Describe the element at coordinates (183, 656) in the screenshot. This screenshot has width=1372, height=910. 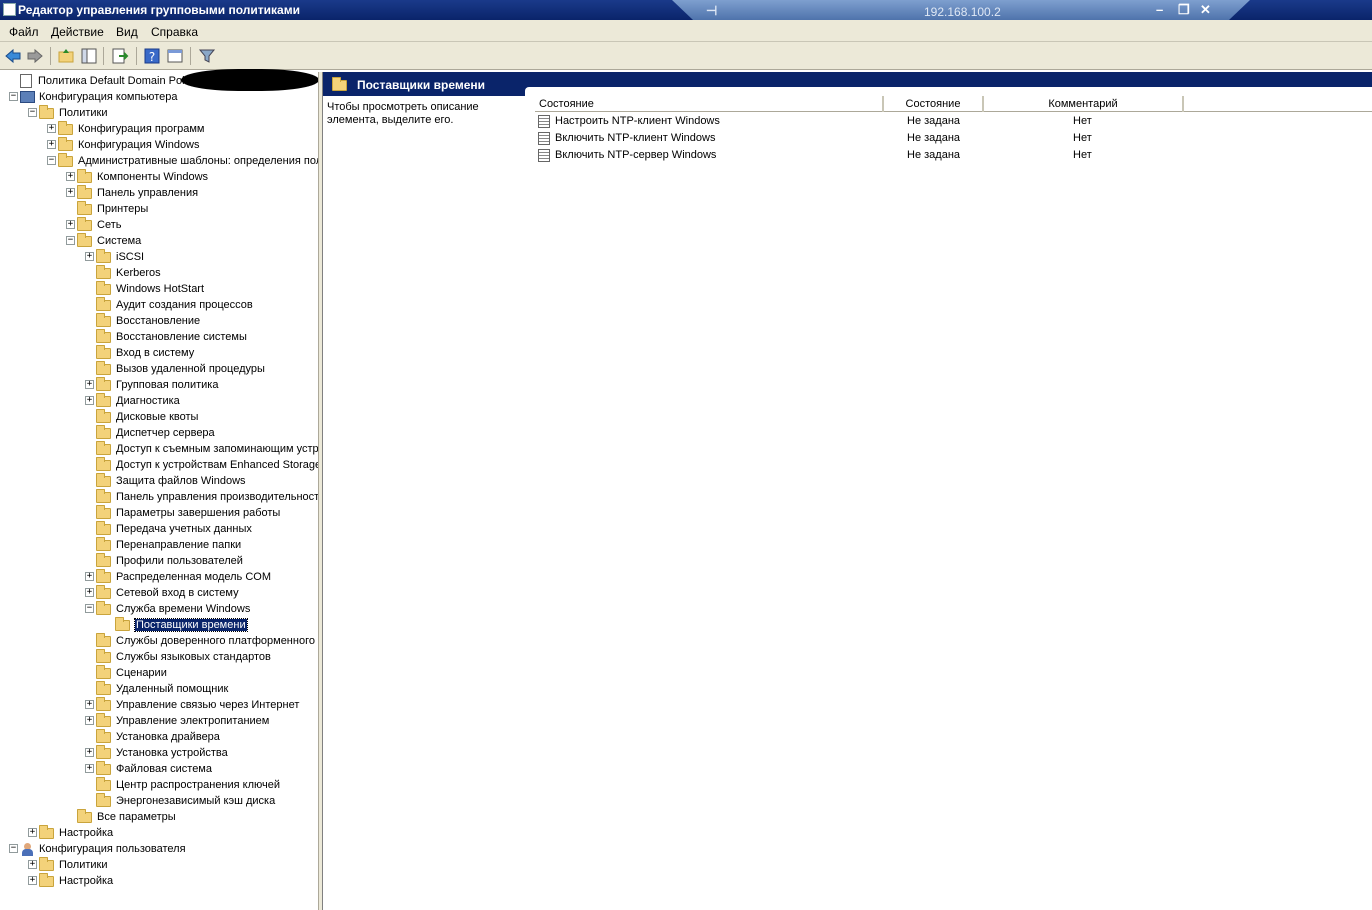
I see `tree-node: Службы языковых стандартов` at that location.